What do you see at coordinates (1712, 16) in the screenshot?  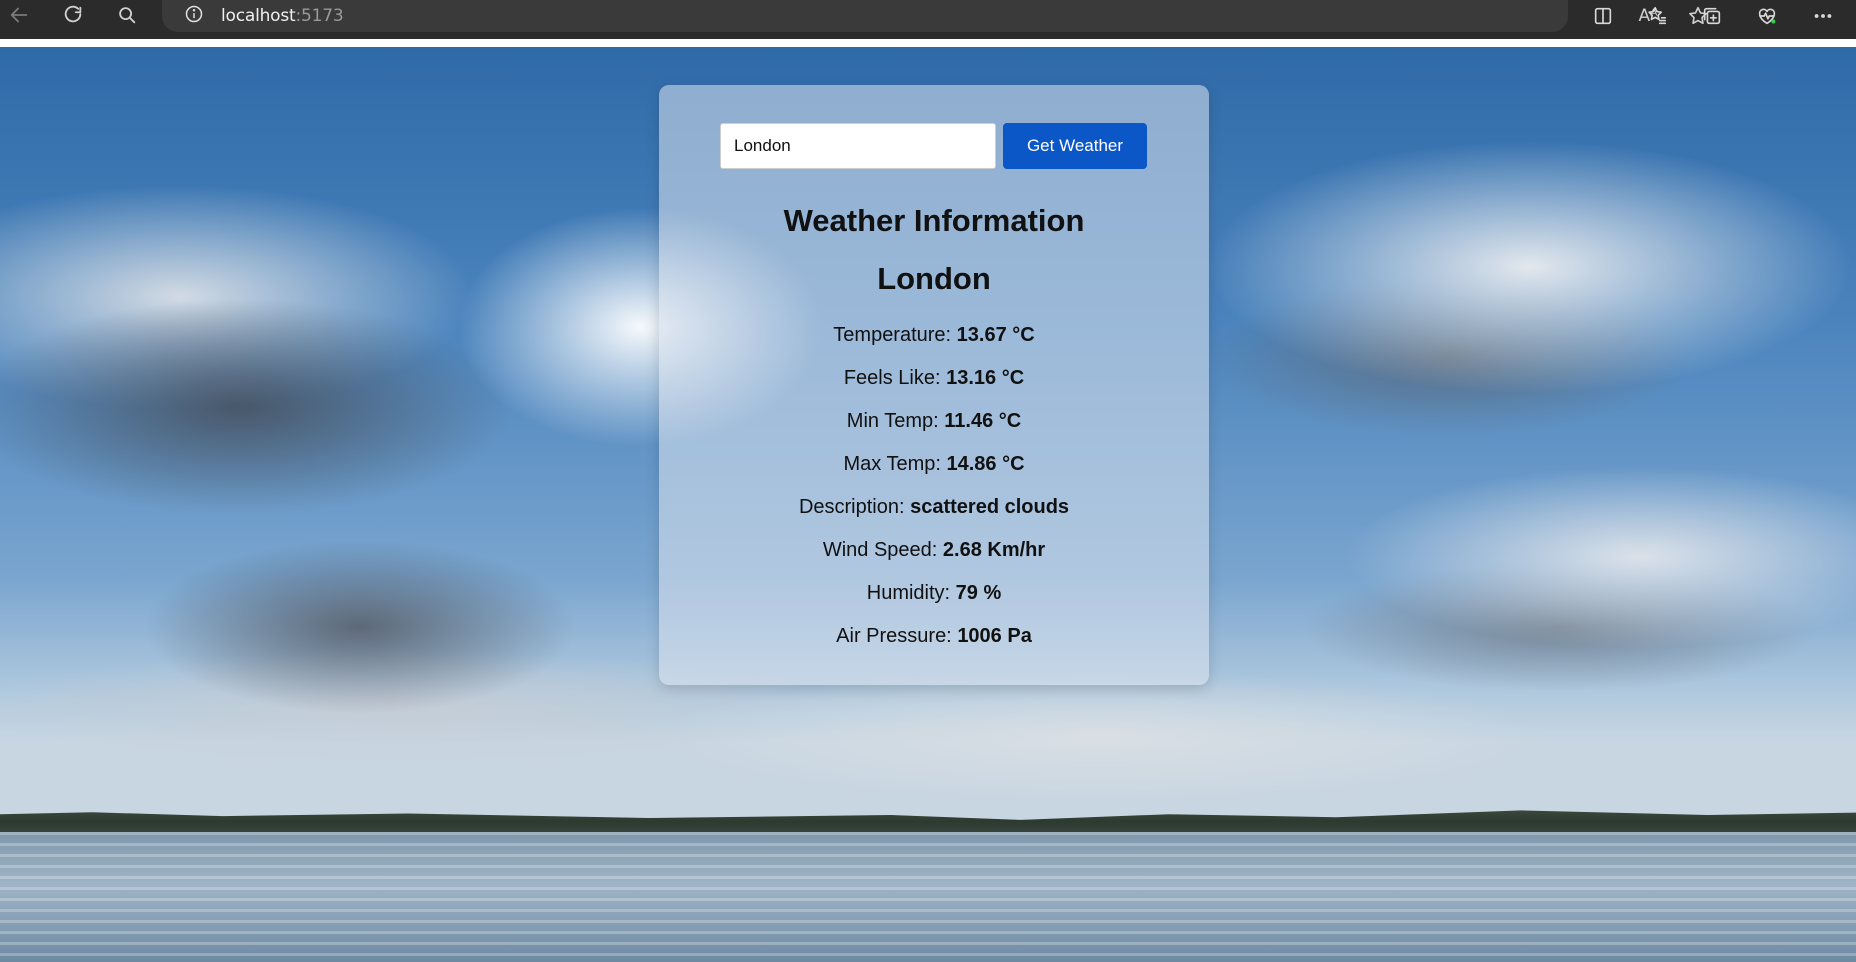 I see `collections-icon` at bounding box center [1712, 16].